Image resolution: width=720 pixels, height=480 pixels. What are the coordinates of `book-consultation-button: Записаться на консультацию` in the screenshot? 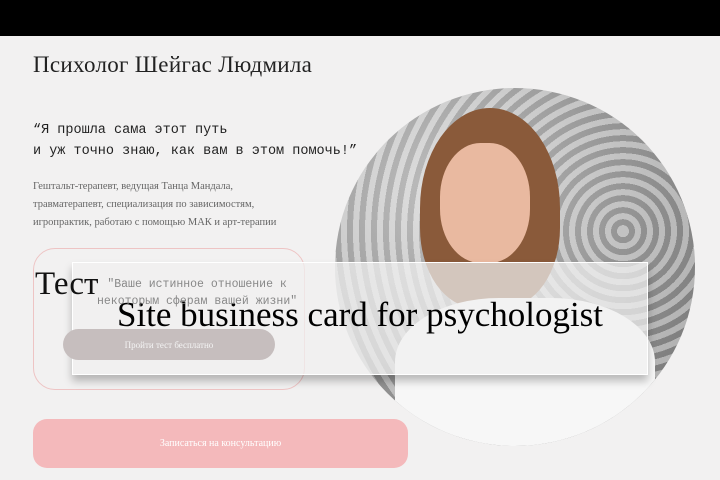 It's located at (220, 443).